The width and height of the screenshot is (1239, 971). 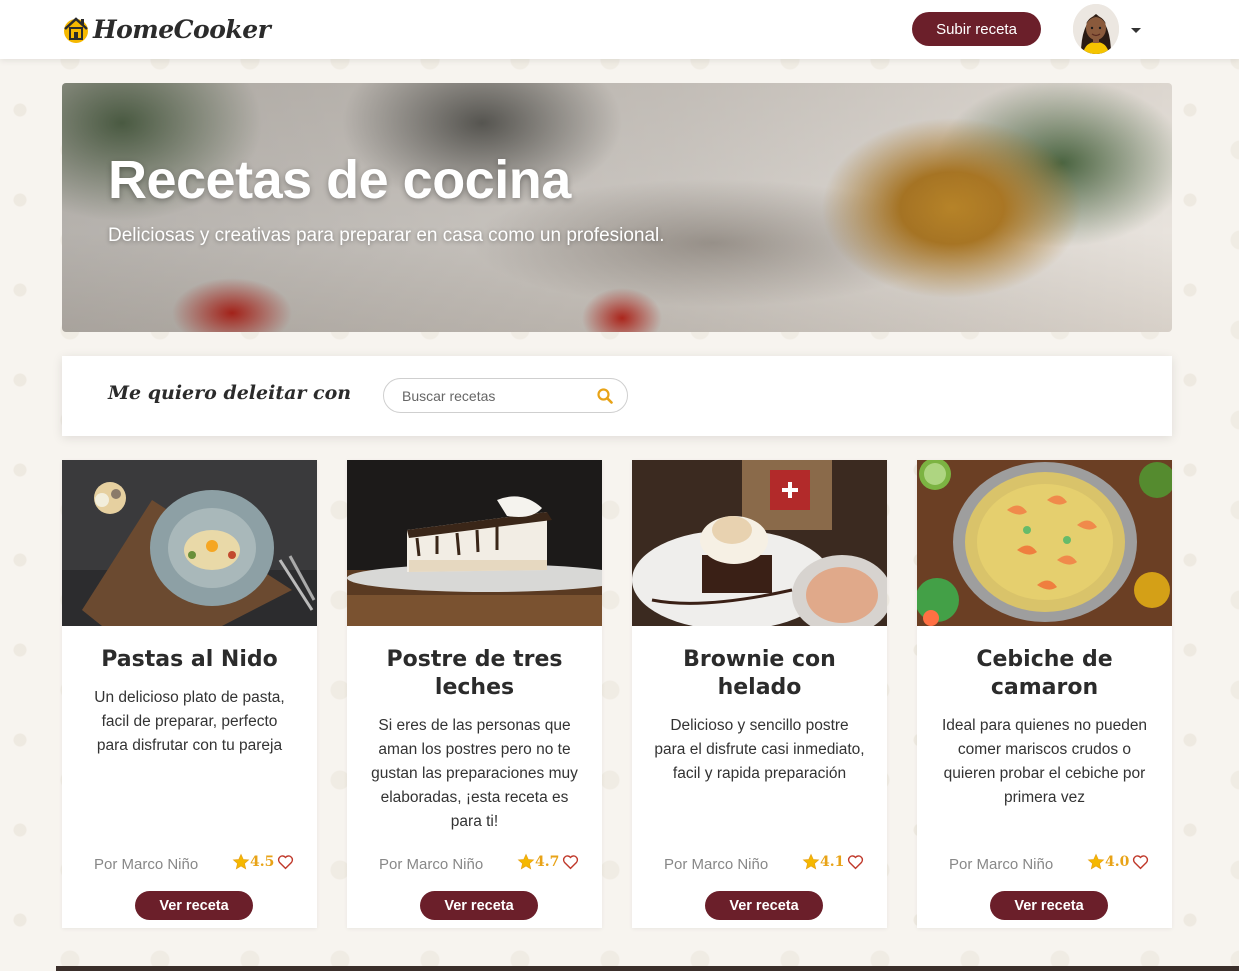 I want to click on recipe-image-tres-leches, so click(x=474, y=543).